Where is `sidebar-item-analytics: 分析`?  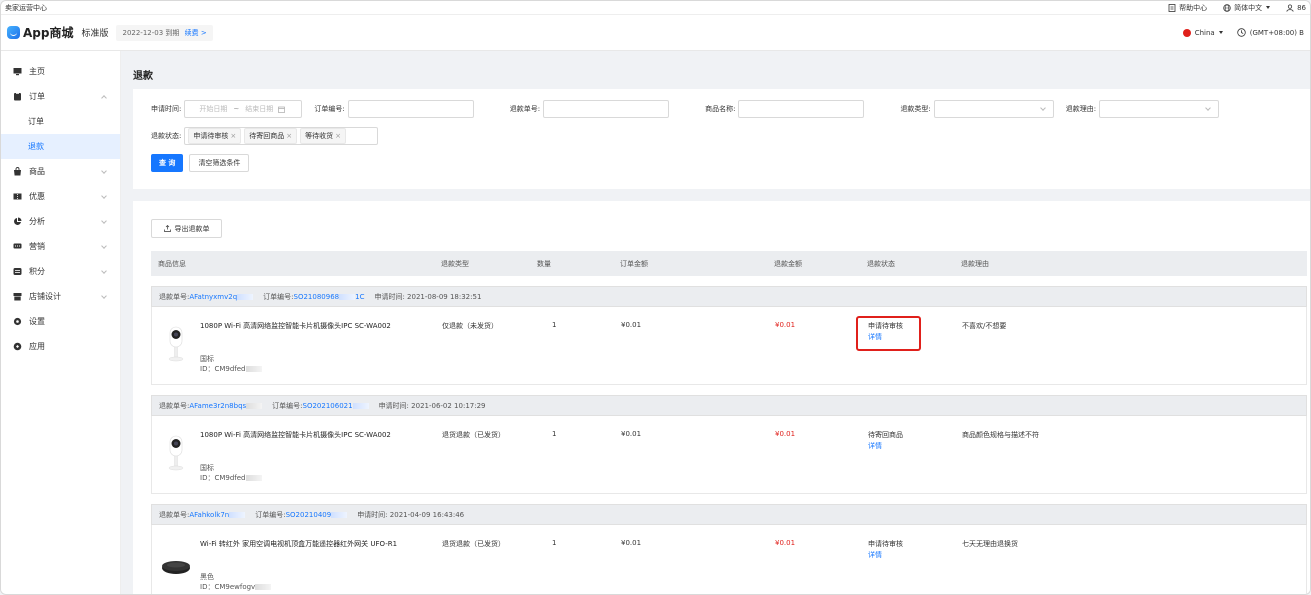
sidebar-item-analytics: 分析 is located at coordinates (60, 221).